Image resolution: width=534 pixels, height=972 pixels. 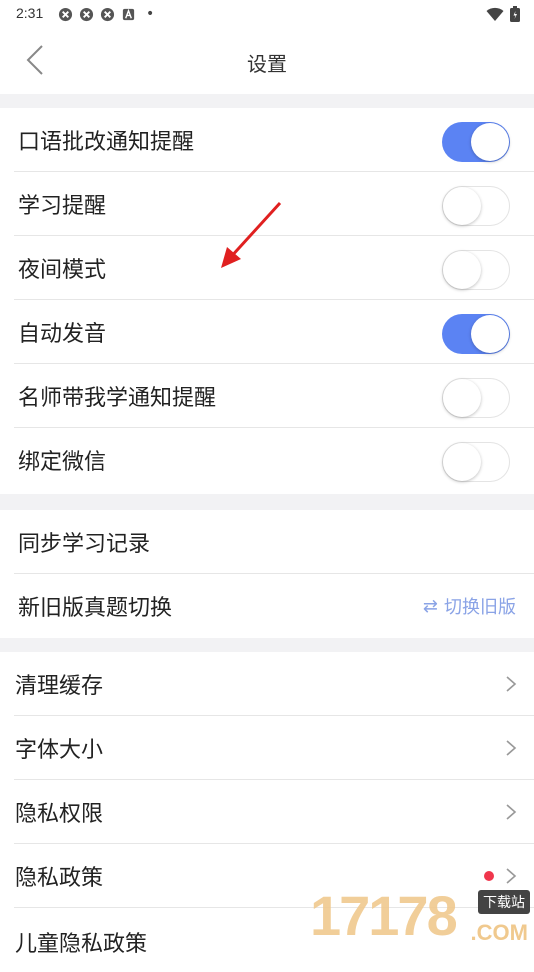 I want to click on status-time: 2:31, so click(x=30, y=13).